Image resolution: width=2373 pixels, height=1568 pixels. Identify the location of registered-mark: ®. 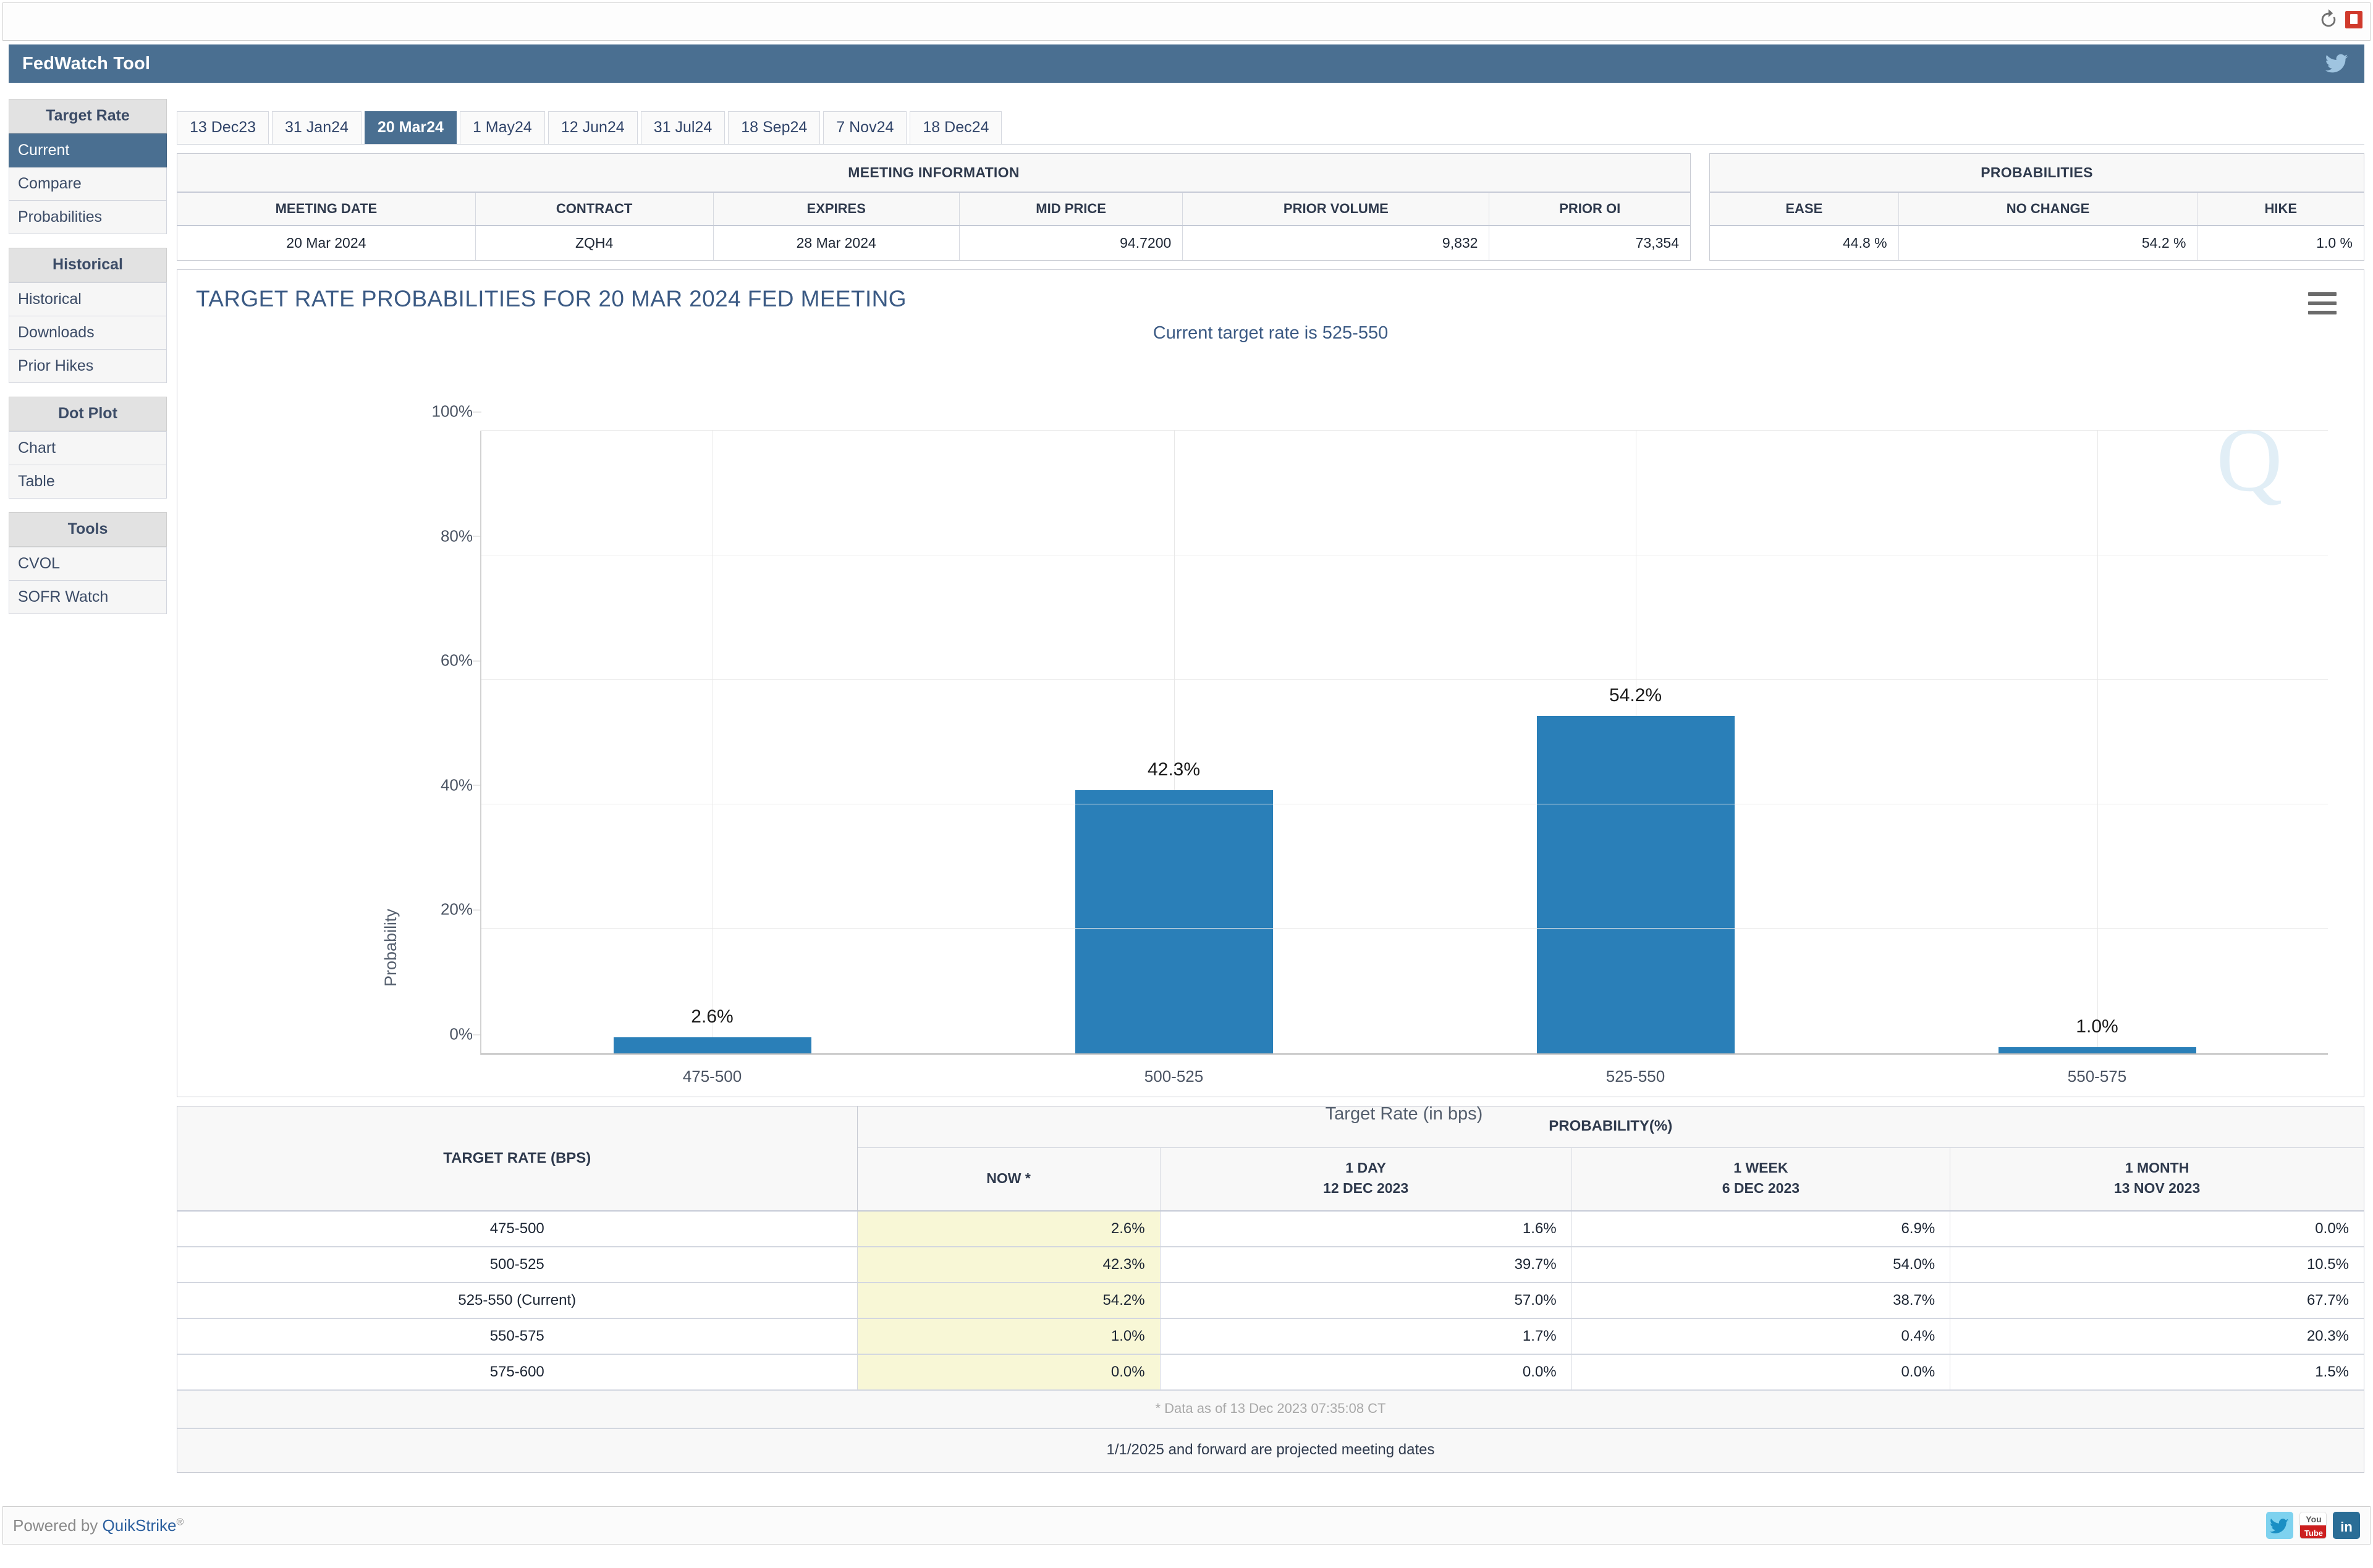
(180, 1521).